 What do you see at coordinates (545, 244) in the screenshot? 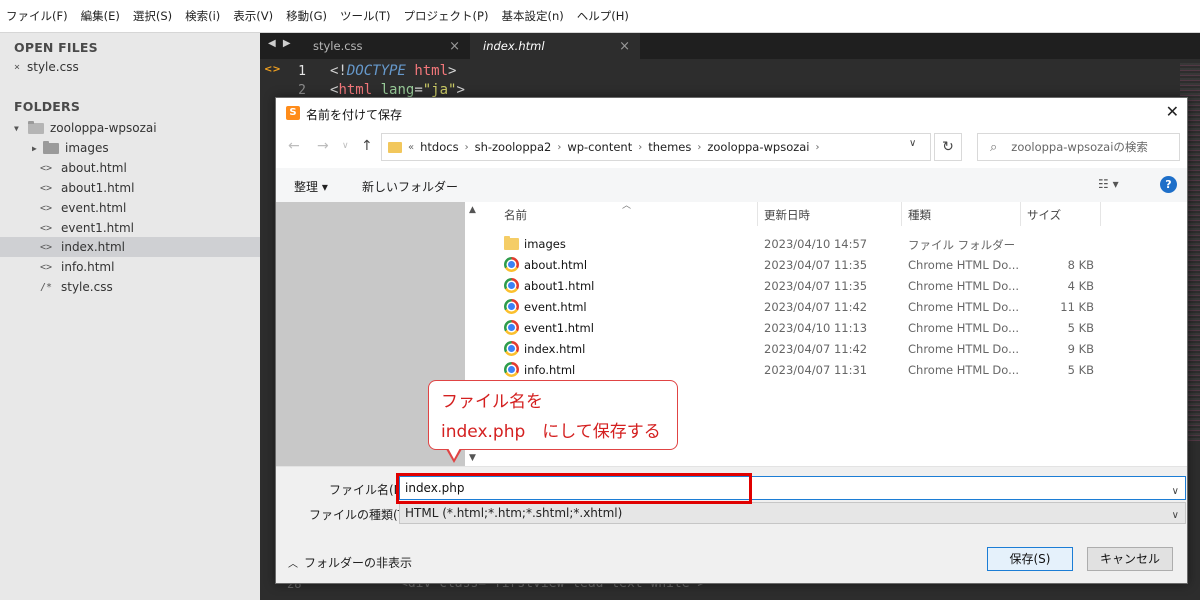
I see `file-name: images` at bounding box center [545, 244].